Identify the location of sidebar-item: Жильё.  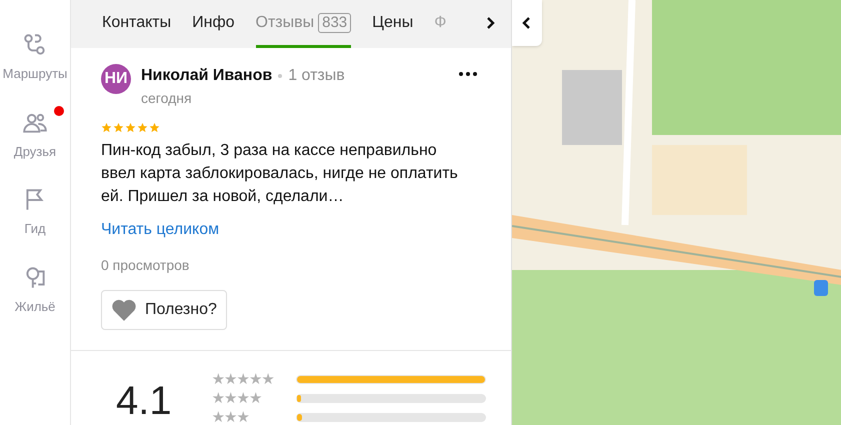
(35, 288).